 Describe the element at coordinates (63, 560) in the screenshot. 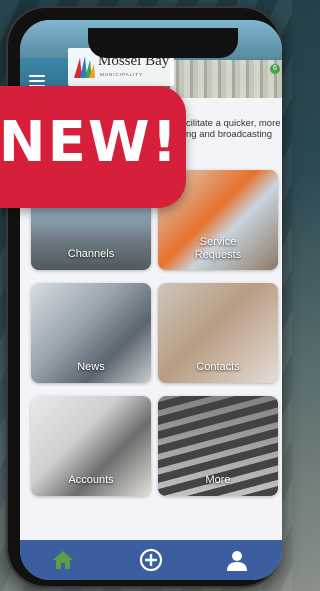

I see `home-icon` at that location.